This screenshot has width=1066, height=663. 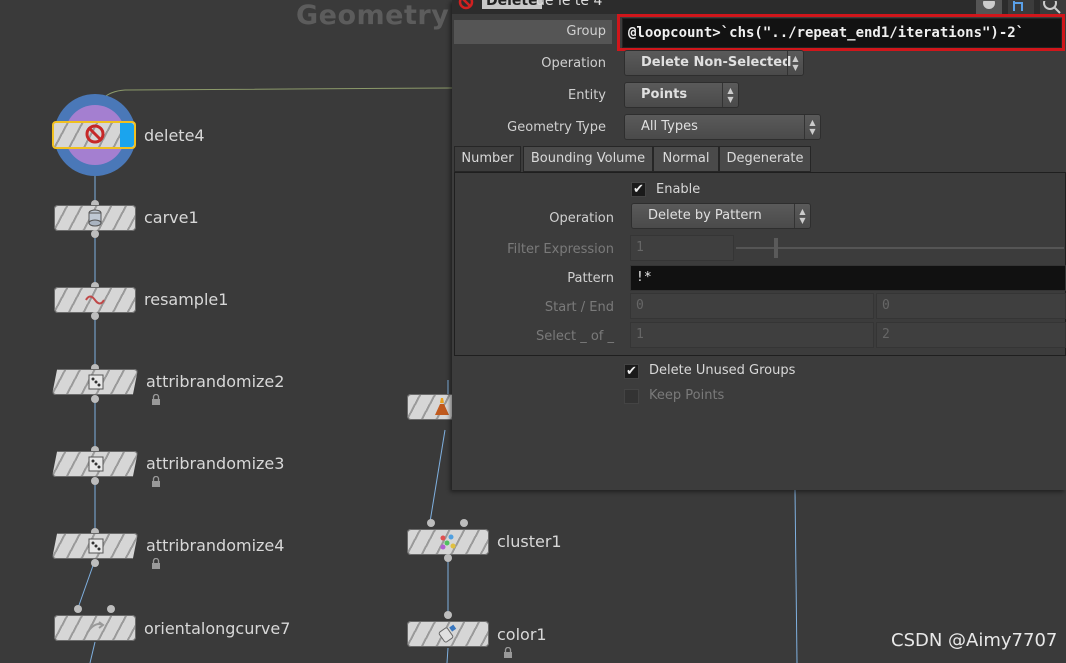 What do you see at coordinates (590, 278) in the screenshot?
I see `pattern-label: Pattern` at bounding box center [590, 278].